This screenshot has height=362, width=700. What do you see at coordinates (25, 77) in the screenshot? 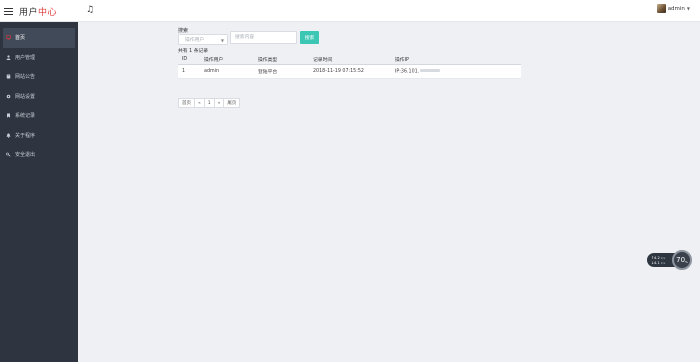
I see `sidebar-item-label: 网站公告` at bounding box center [25, 77].